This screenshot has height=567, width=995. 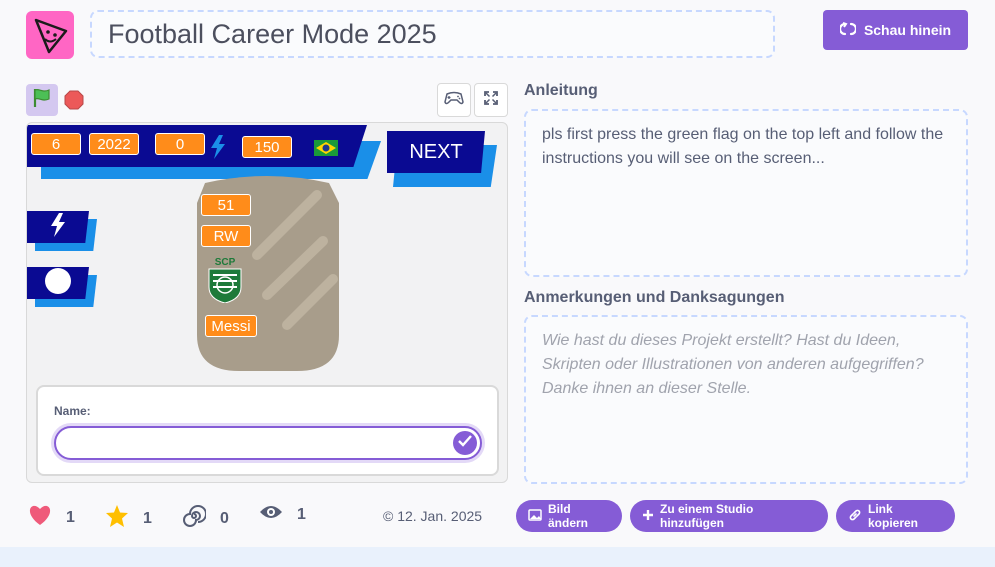 I want to click on remix-count: 0, so click(x=224, y=518).